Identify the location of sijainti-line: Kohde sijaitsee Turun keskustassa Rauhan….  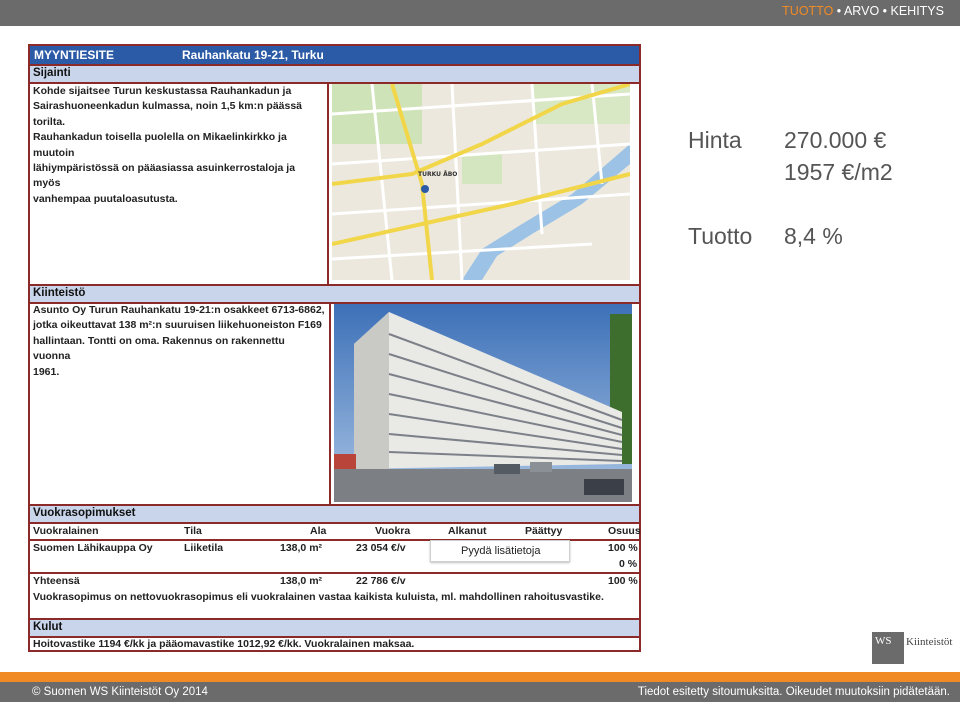
(162, 91).